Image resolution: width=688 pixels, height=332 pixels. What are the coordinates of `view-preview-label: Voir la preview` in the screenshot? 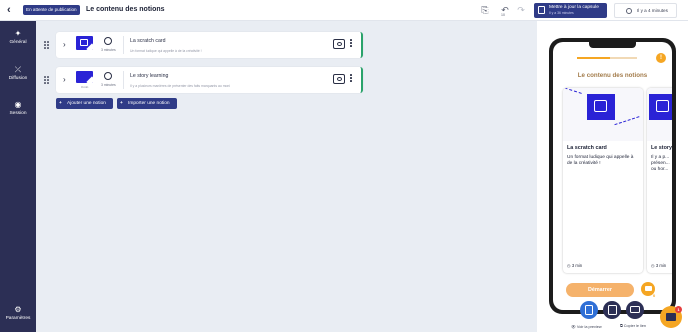 It's located at (589, 327).